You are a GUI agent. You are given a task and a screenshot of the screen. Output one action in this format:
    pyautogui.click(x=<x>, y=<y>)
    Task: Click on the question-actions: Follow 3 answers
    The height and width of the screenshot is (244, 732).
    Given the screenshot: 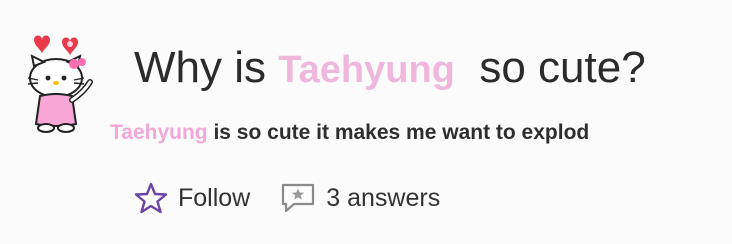 What is the action you would take?
    pyautogui.click(x=287, y=198)
    